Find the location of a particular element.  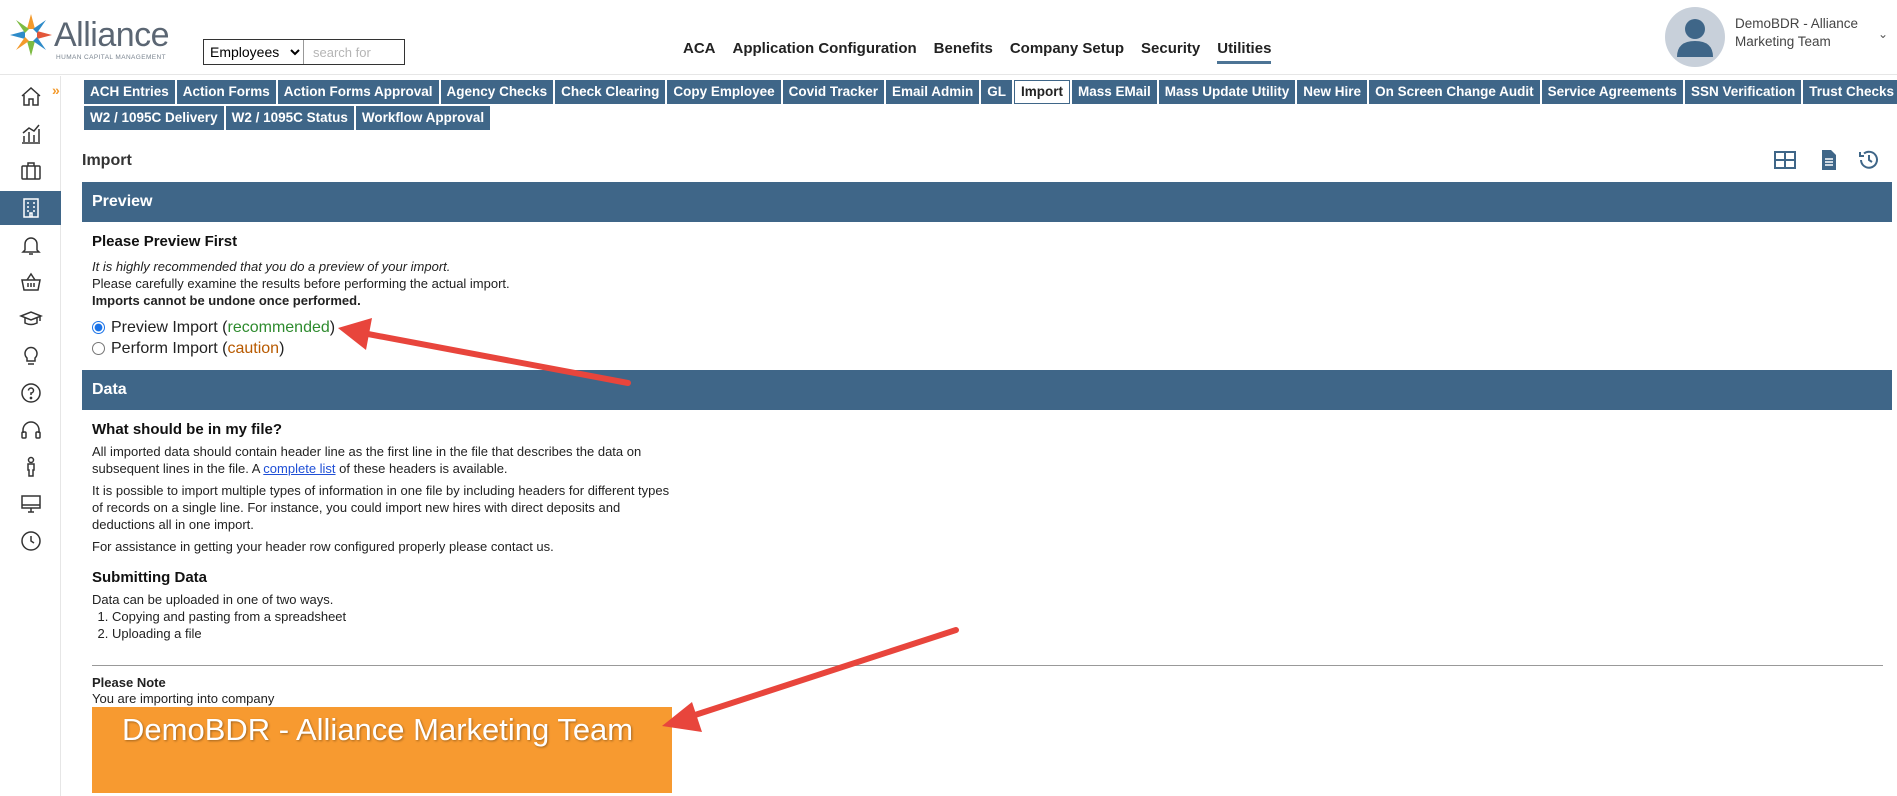

data-heading: What should be in my file? is located at coordinates (187, 429).